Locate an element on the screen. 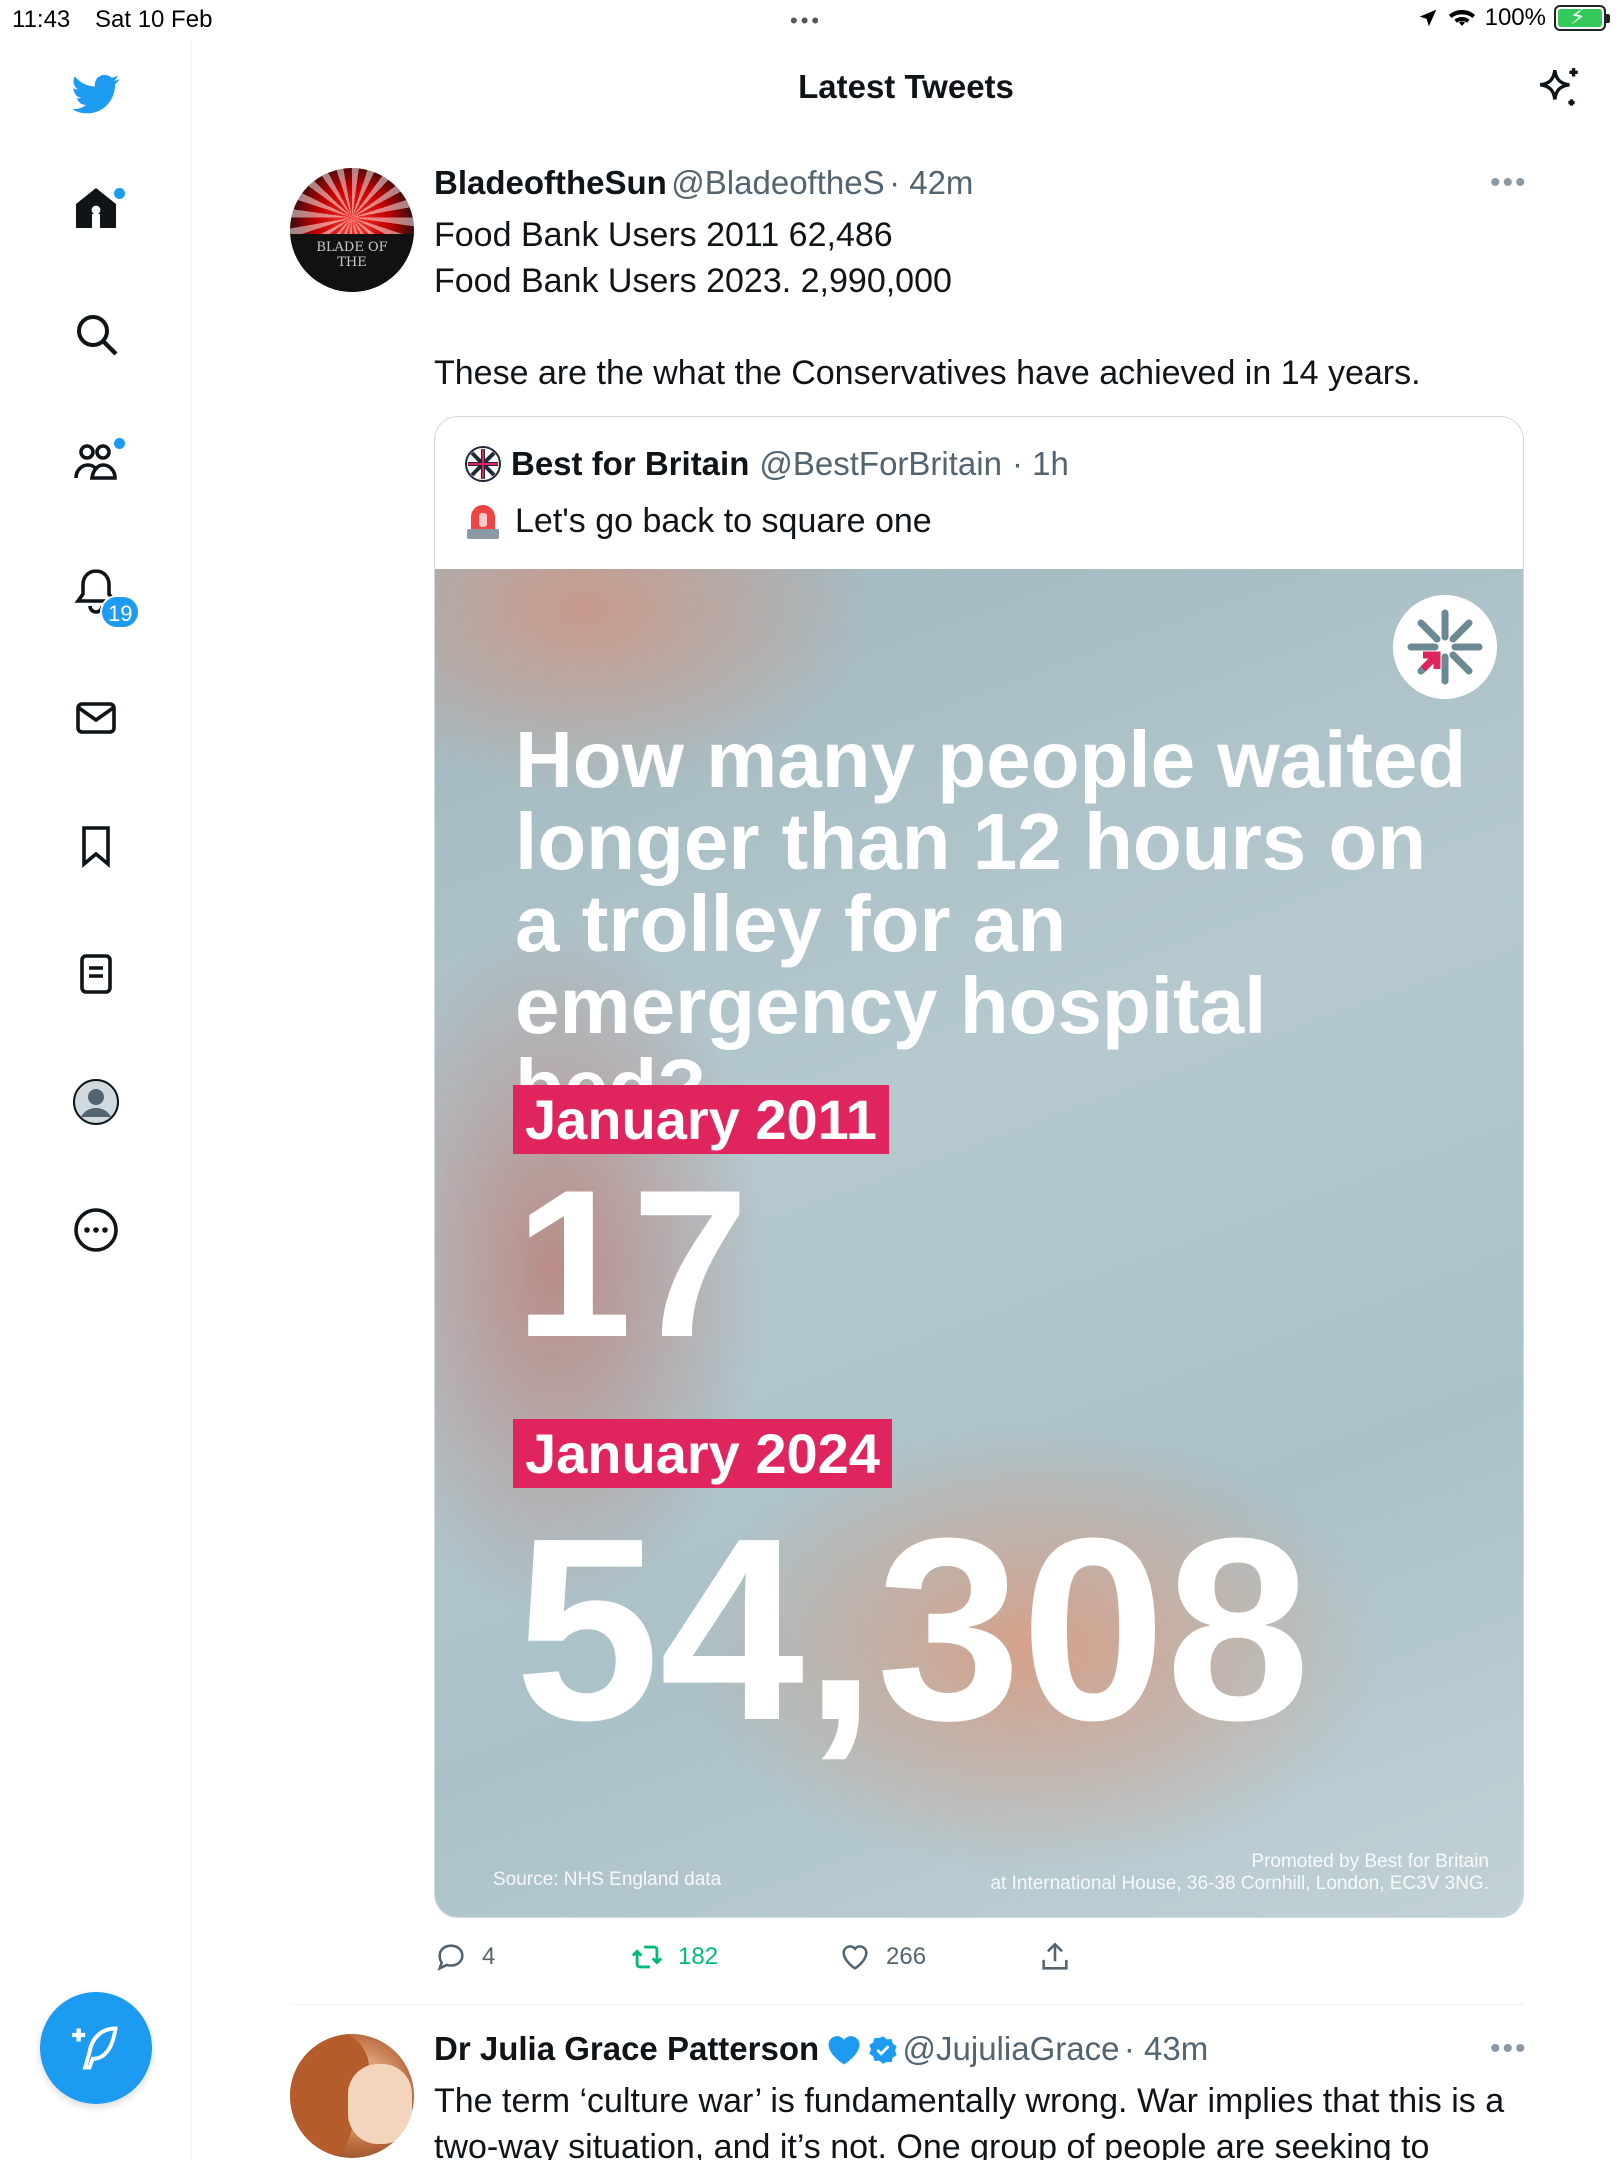 The width and height of the screenshot is (1620, 2160). feather-plus-icon is located at coordinates (95, 2048).